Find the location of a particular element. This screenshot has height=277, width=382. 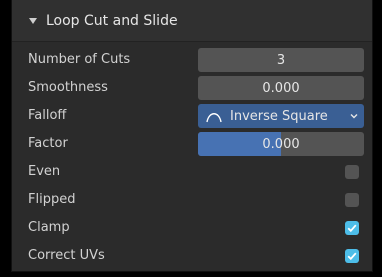

row-correct-uvs: Correct UVs is located at coordinates (192, 256).